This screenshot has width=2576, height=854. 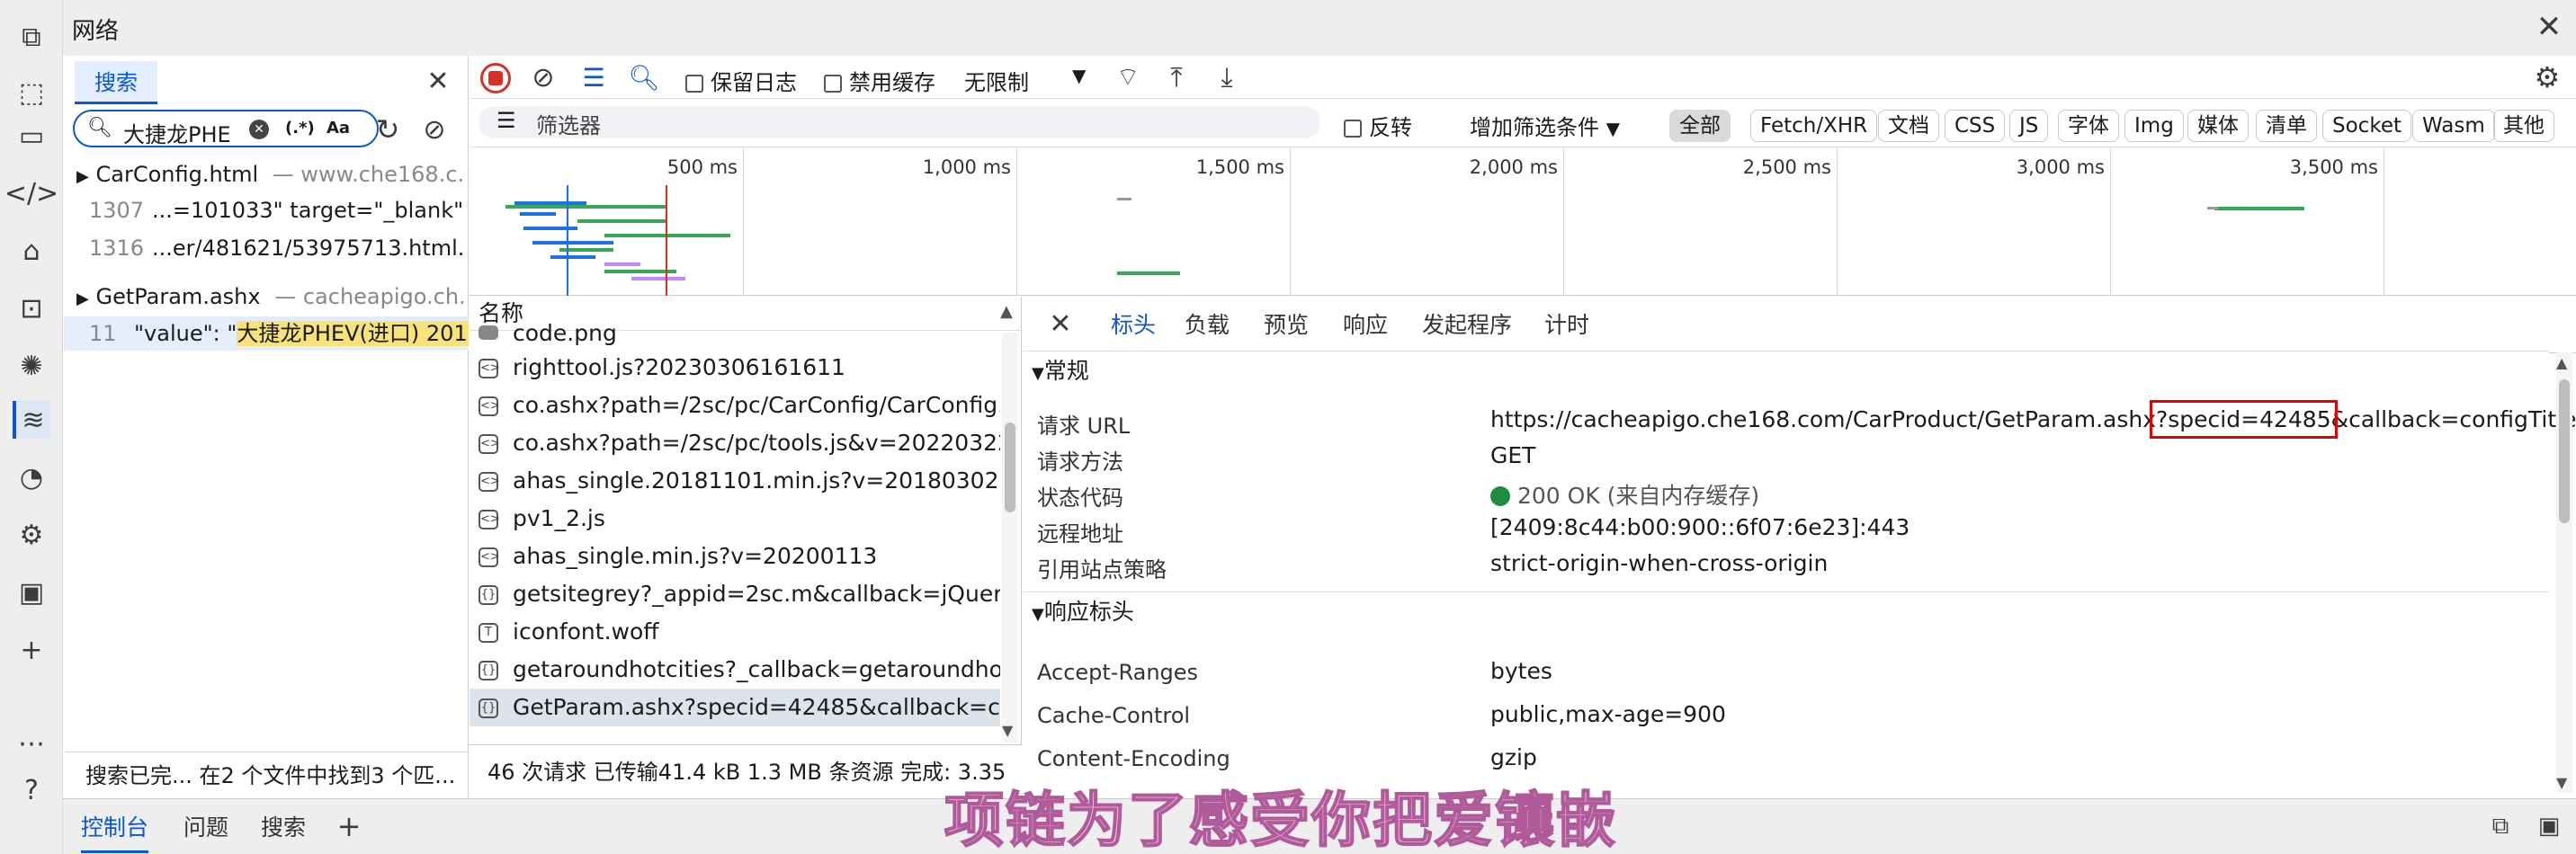 I want to click on refresh-icon: ↻, so click(x=387, y=129).